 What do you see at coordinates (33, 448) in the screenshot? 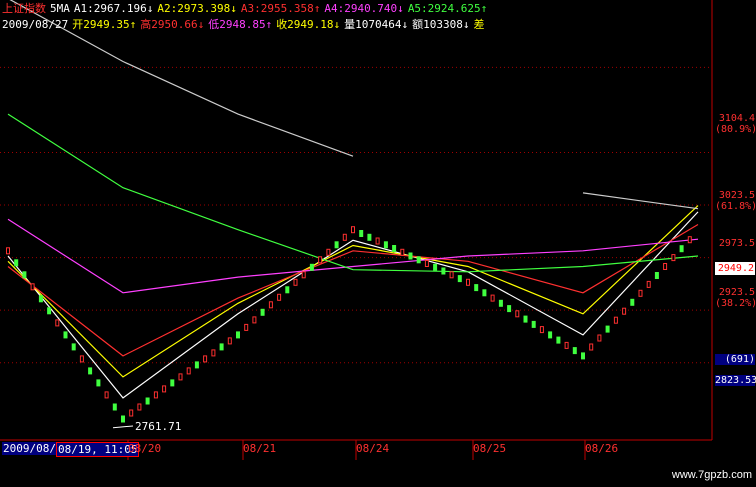
I see `date-box-start: 2009/08/1` at bounding box center [33, 448].